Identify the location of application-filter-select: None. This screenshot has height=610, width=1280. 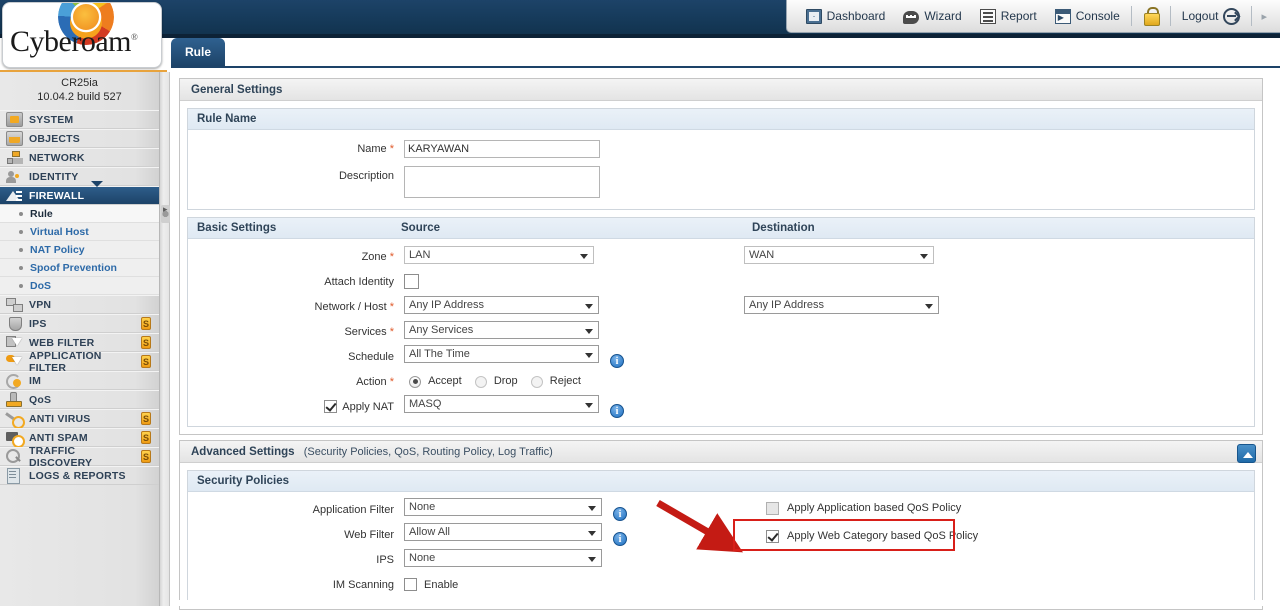
(503, 507).